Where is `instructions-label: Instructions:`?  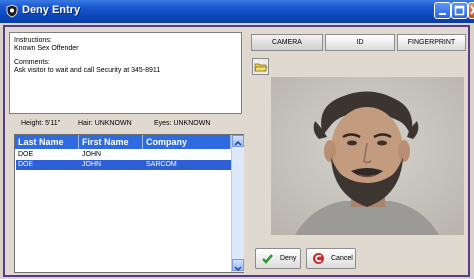
instructions-label: Instructions: is located at coordinates (33, 40).